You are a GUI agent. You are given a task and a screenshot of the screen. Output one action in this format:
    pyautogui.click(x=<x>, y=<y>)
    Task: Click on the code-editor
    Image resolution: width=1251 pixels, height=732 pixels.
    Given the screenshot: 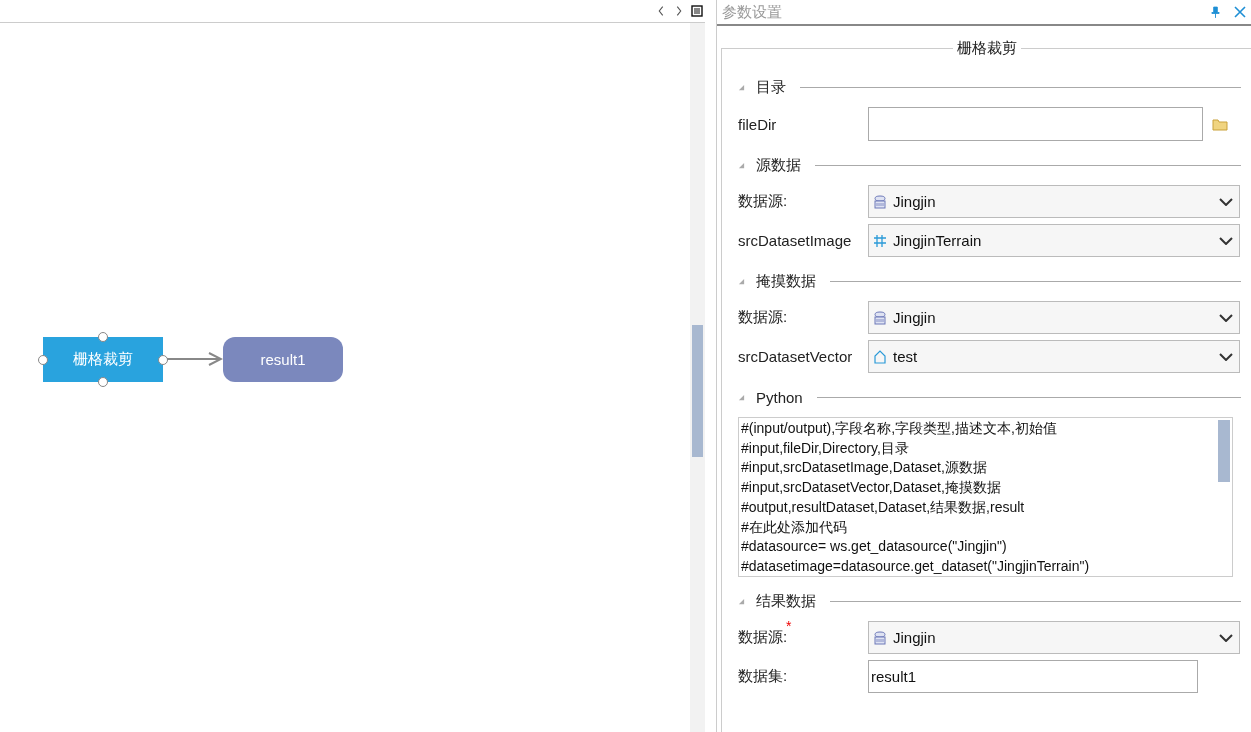 What is the action you would take?
    pyautogui.click(x=985, y=497)
    